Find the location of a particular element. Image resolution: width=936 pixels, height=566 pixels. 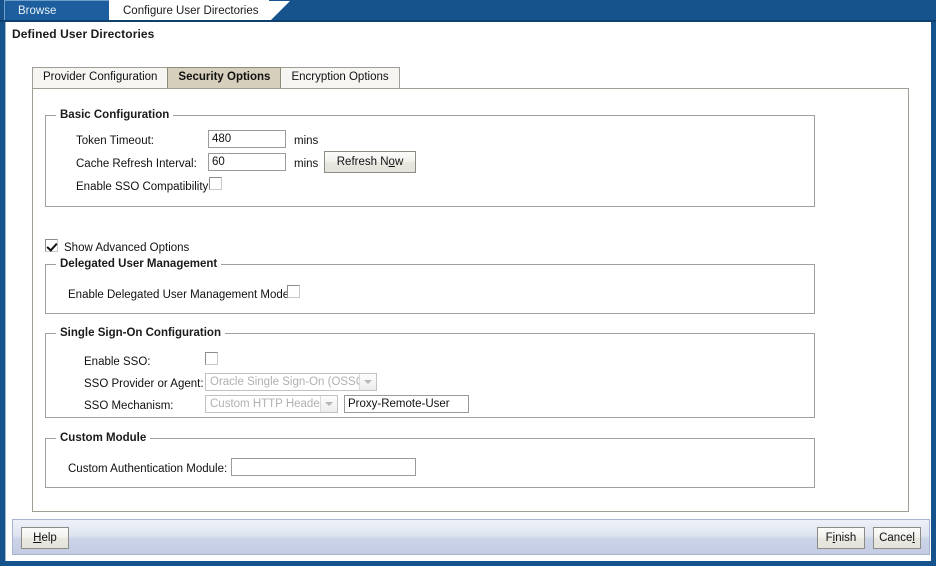

page-title: Defined User Directories is located at coordinates (83, 34).